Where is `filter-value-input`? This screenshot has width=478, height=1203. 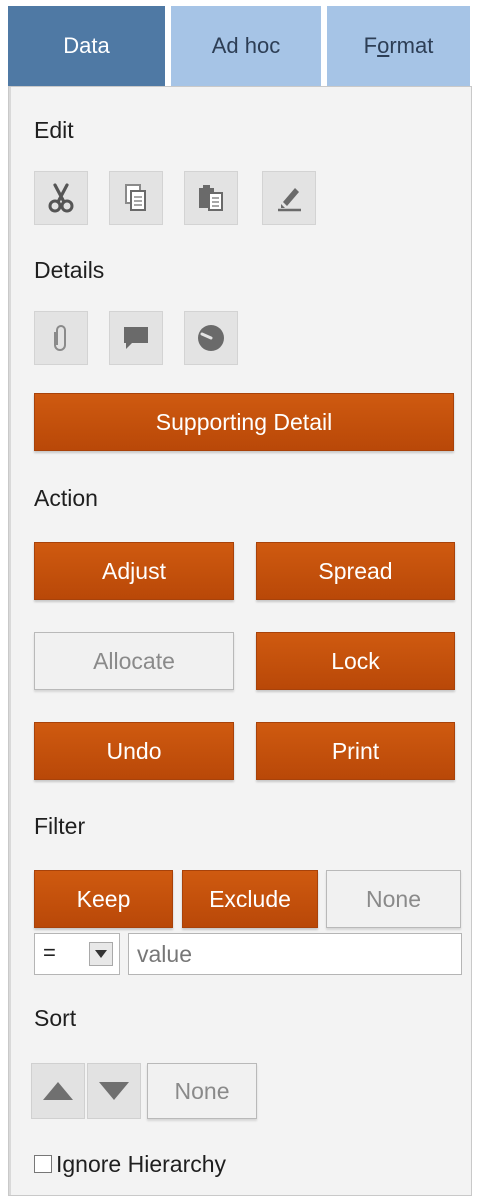 filter-value-input is located at coordinates (295, 954).